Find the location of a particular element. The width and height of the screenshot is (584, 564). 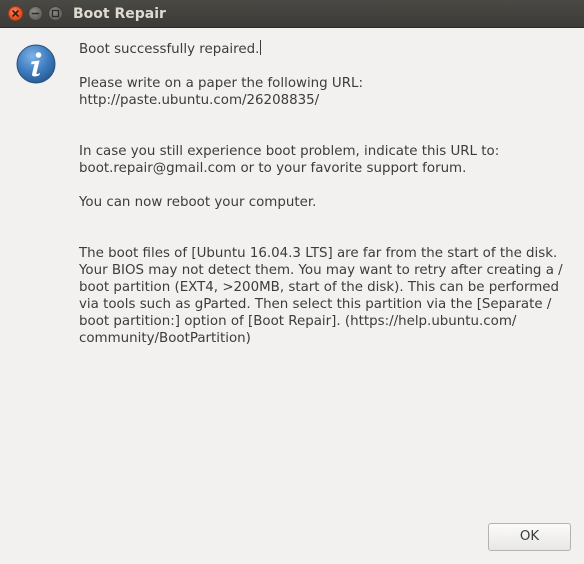

window-title: Boot Repair is located at coordinates (119, 14).